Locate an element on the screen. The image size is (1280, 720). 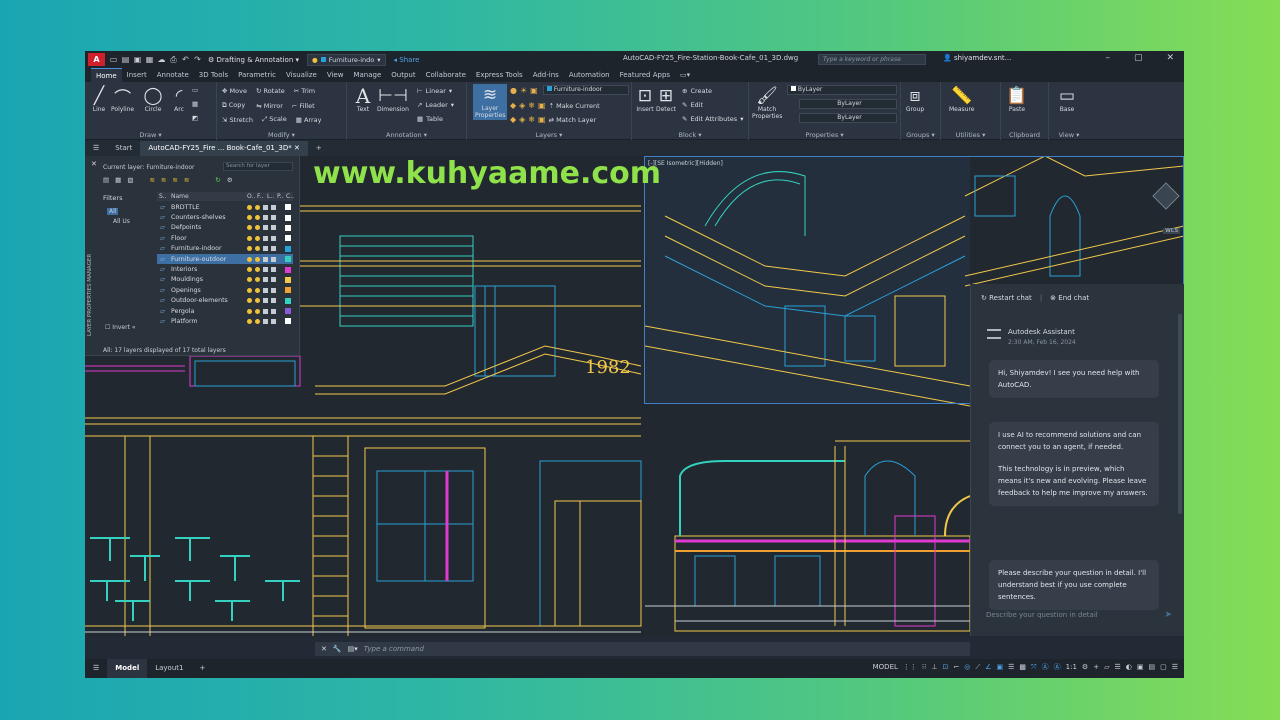
linetype-combo: ByLayer is located at coordinates (848, 118).